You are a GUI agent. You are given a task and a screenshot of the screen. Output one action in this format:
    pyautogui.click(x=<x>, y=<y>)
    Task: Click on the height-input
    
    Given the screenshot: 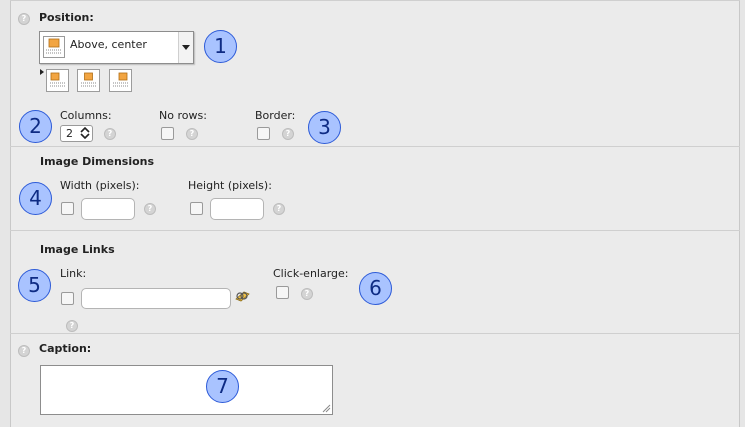 What is the action you would take?
    pyautogui.click(x=237, y=209)
    